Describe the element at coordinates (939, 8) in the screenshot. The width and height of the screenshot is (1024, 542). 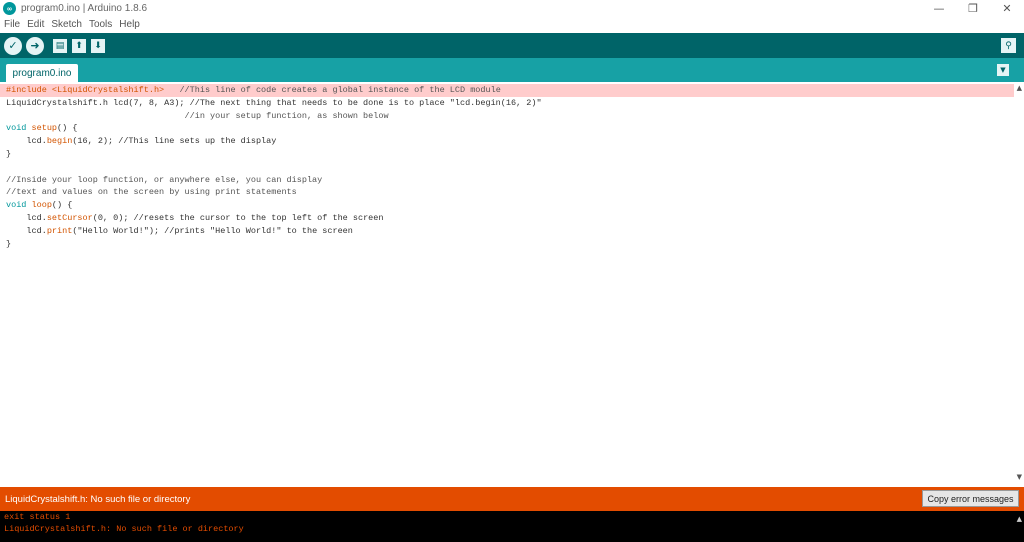
I see `minimize-button: —` at that location.